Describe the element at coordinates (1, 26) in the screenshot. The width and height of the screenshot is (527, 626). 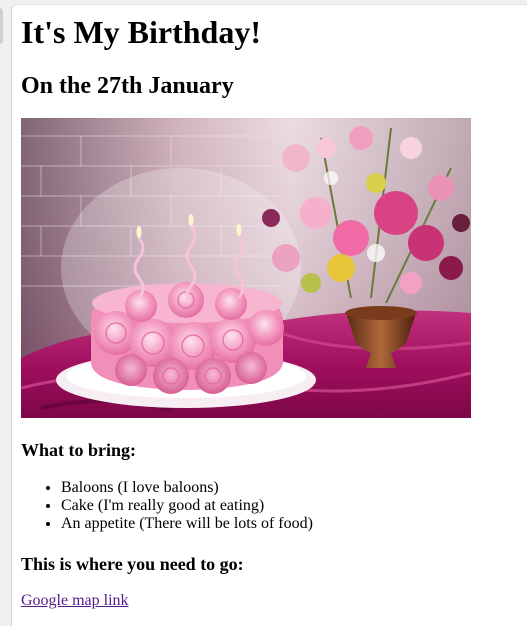
I see `window-edge-handle` at that location.